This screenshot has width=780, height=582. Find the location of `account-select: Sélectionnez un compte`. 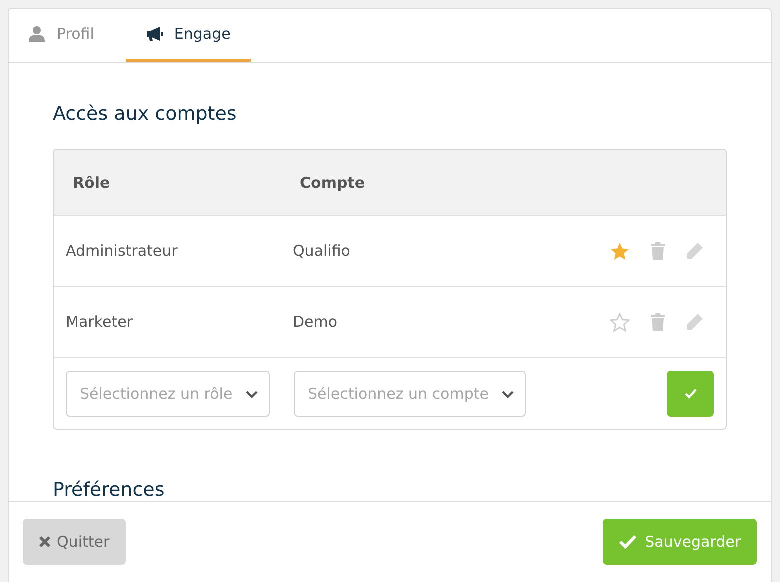

account-select: Sélectionnez un compte is located at coordinates (410, 393).